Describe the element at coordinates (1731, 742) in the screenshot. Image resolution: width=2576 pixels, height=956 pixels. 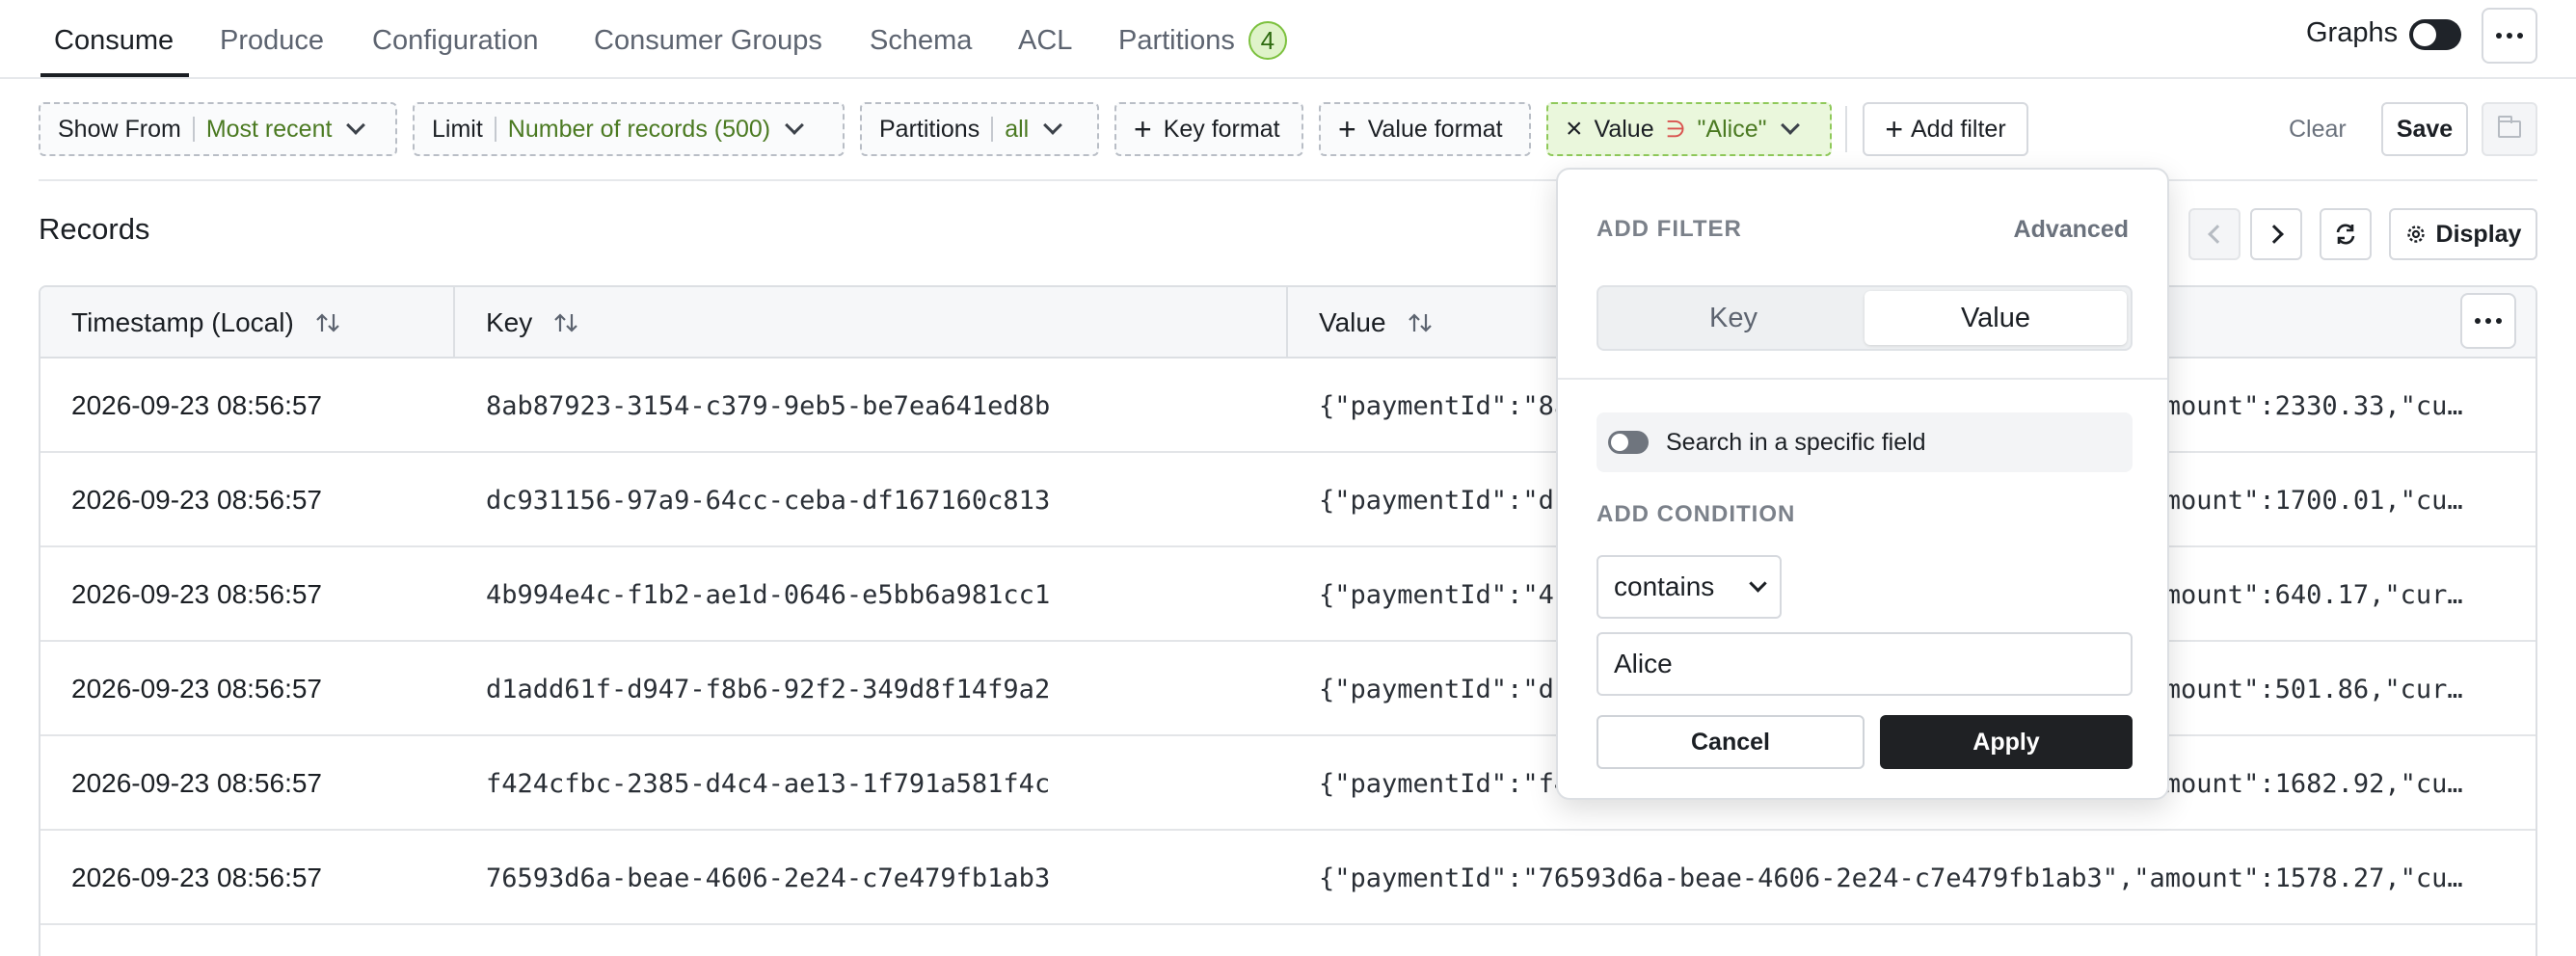
I see `cancel-button: Cancel` at that location.